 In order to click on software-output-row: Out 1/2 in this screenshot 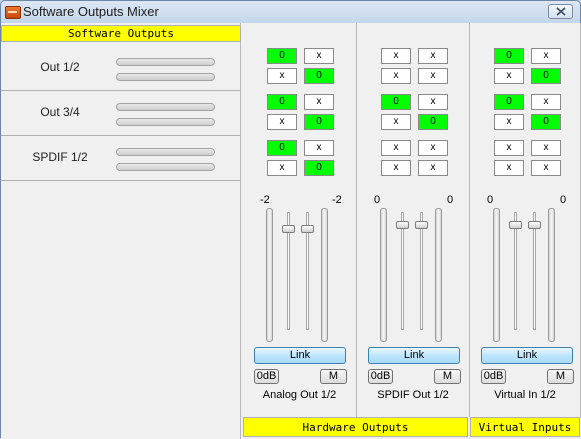, I will do `click(120, 68)`.